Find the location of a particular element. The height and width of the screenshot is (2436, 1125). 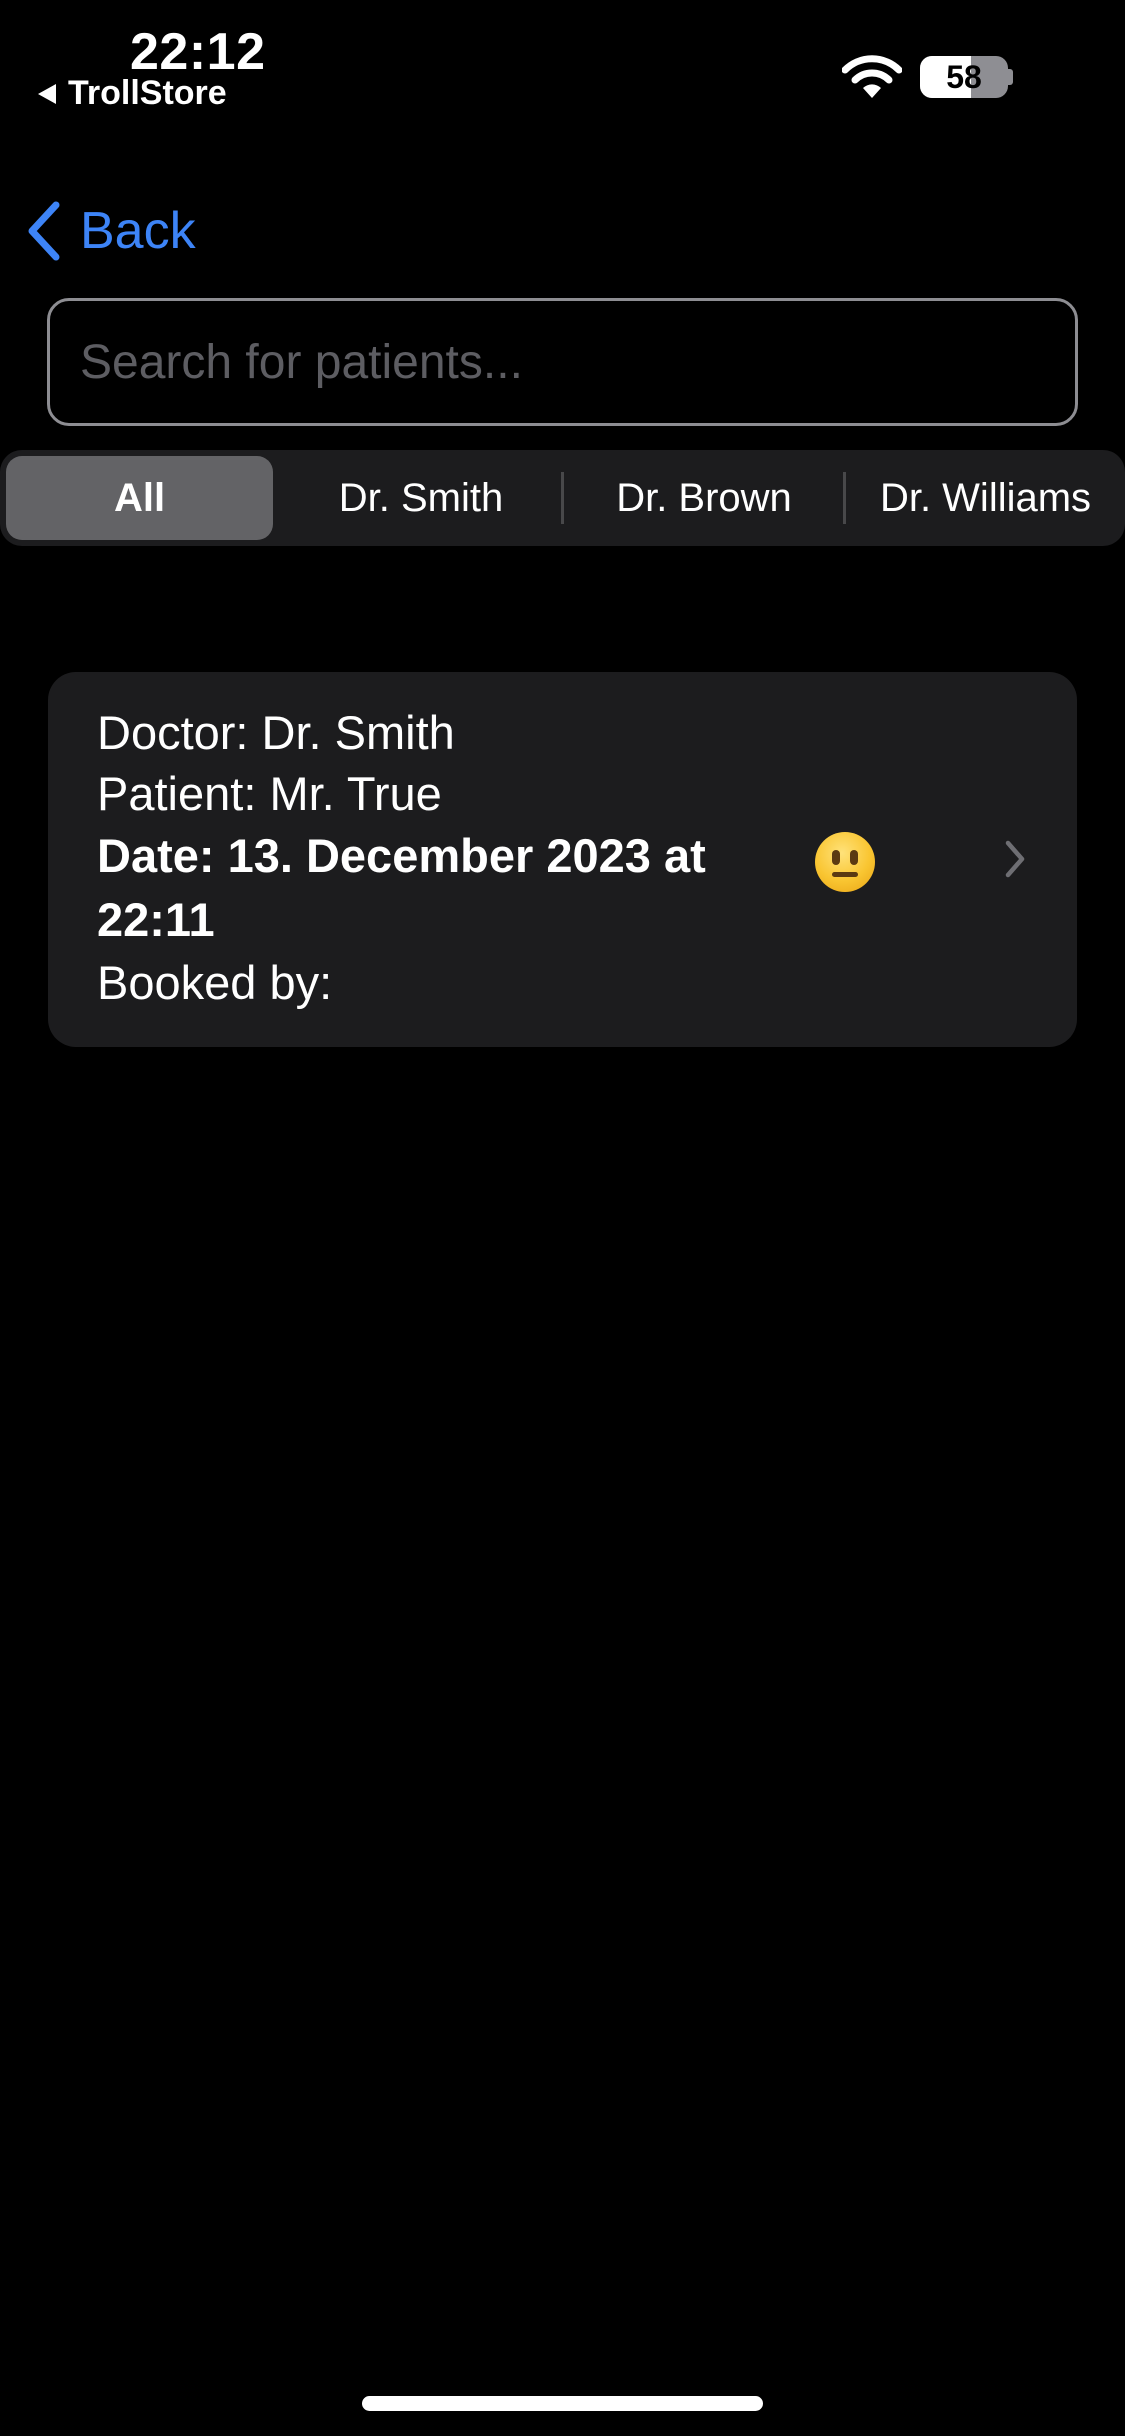

time-line: 22:11 is located at coordinates (156, 919).